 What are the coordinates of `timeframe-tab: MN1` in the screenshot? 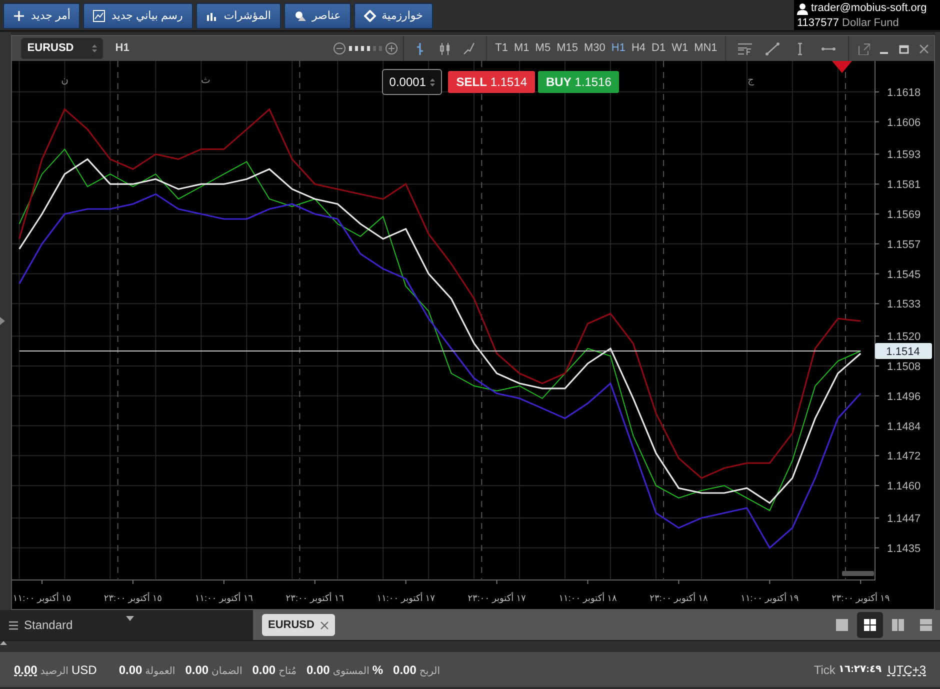 It's located at (705, 48).